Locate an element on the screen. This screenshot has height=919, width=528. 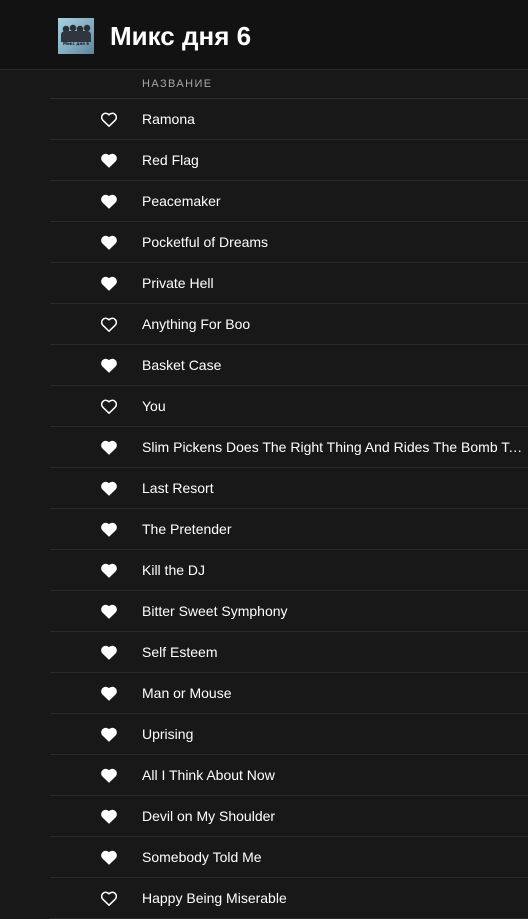
track-row: Self Esteem is located at coordinates (289, 652).